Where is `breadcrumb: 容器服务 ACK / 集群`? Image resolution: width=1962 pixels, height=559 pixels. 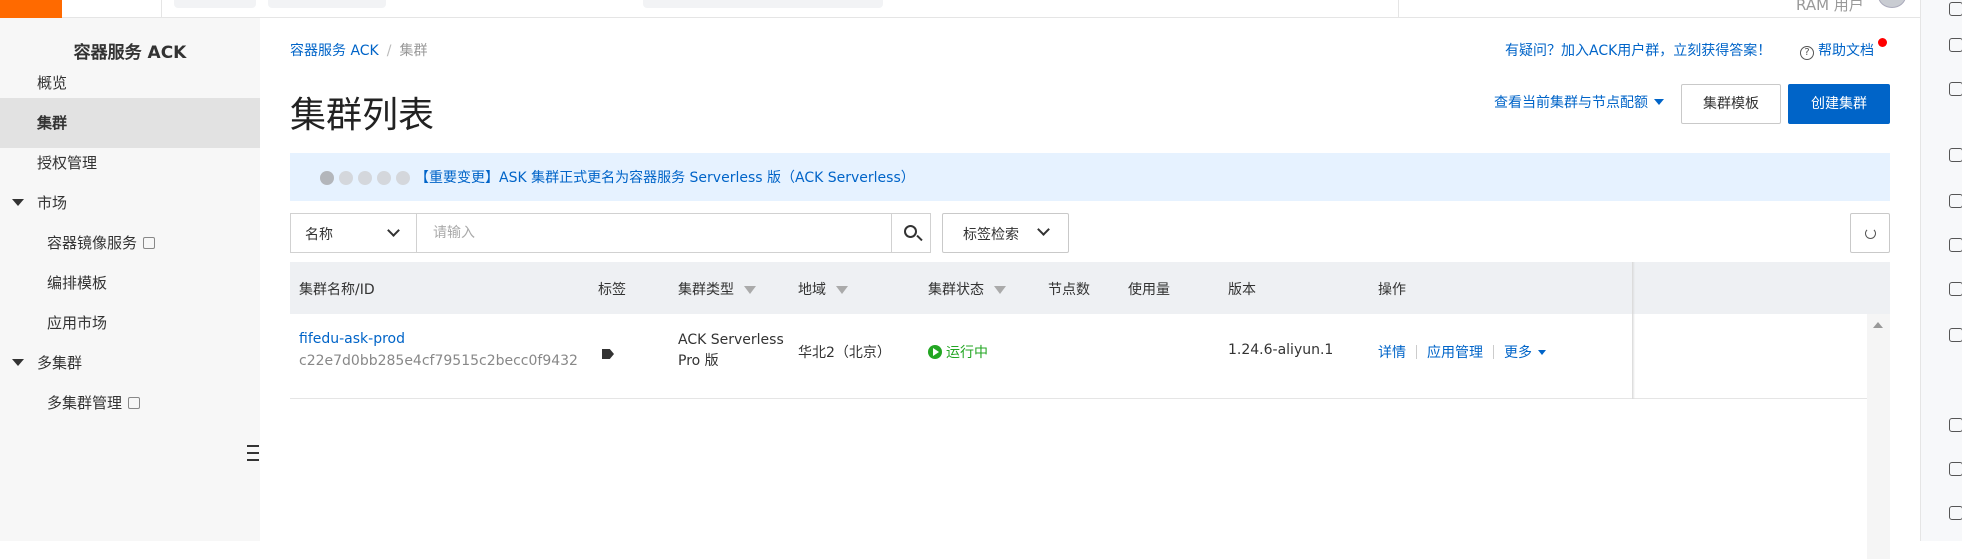 breadcrumb: 容器服务 ACK / 集群 is located at coordinates (358, 50).